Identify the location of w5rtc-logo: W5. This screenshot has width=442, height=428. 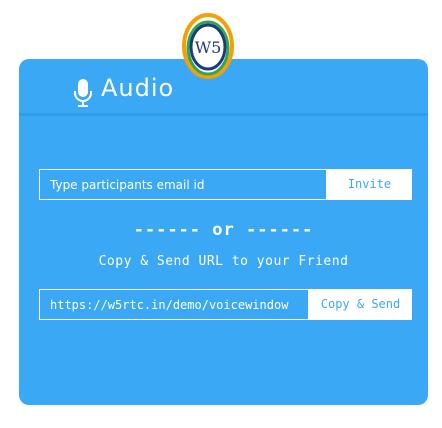
(208, 46).